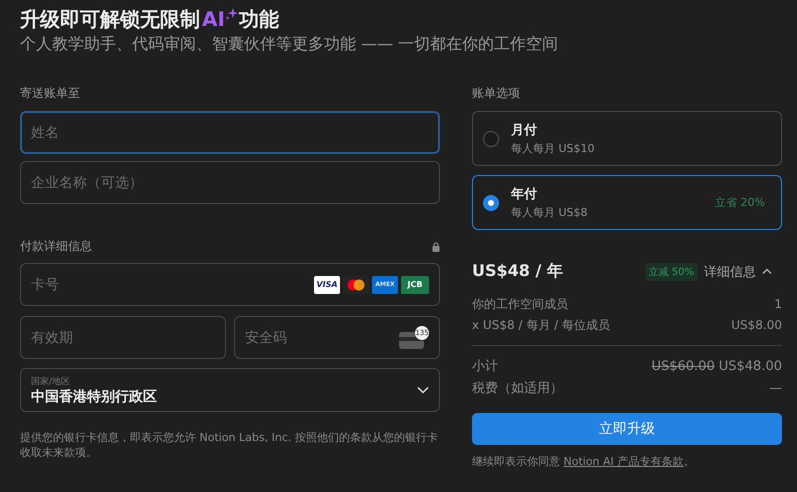 This screenshot has height=492, width=797. I want to click on subtotal-value: US$48.00, so click(750, 367).